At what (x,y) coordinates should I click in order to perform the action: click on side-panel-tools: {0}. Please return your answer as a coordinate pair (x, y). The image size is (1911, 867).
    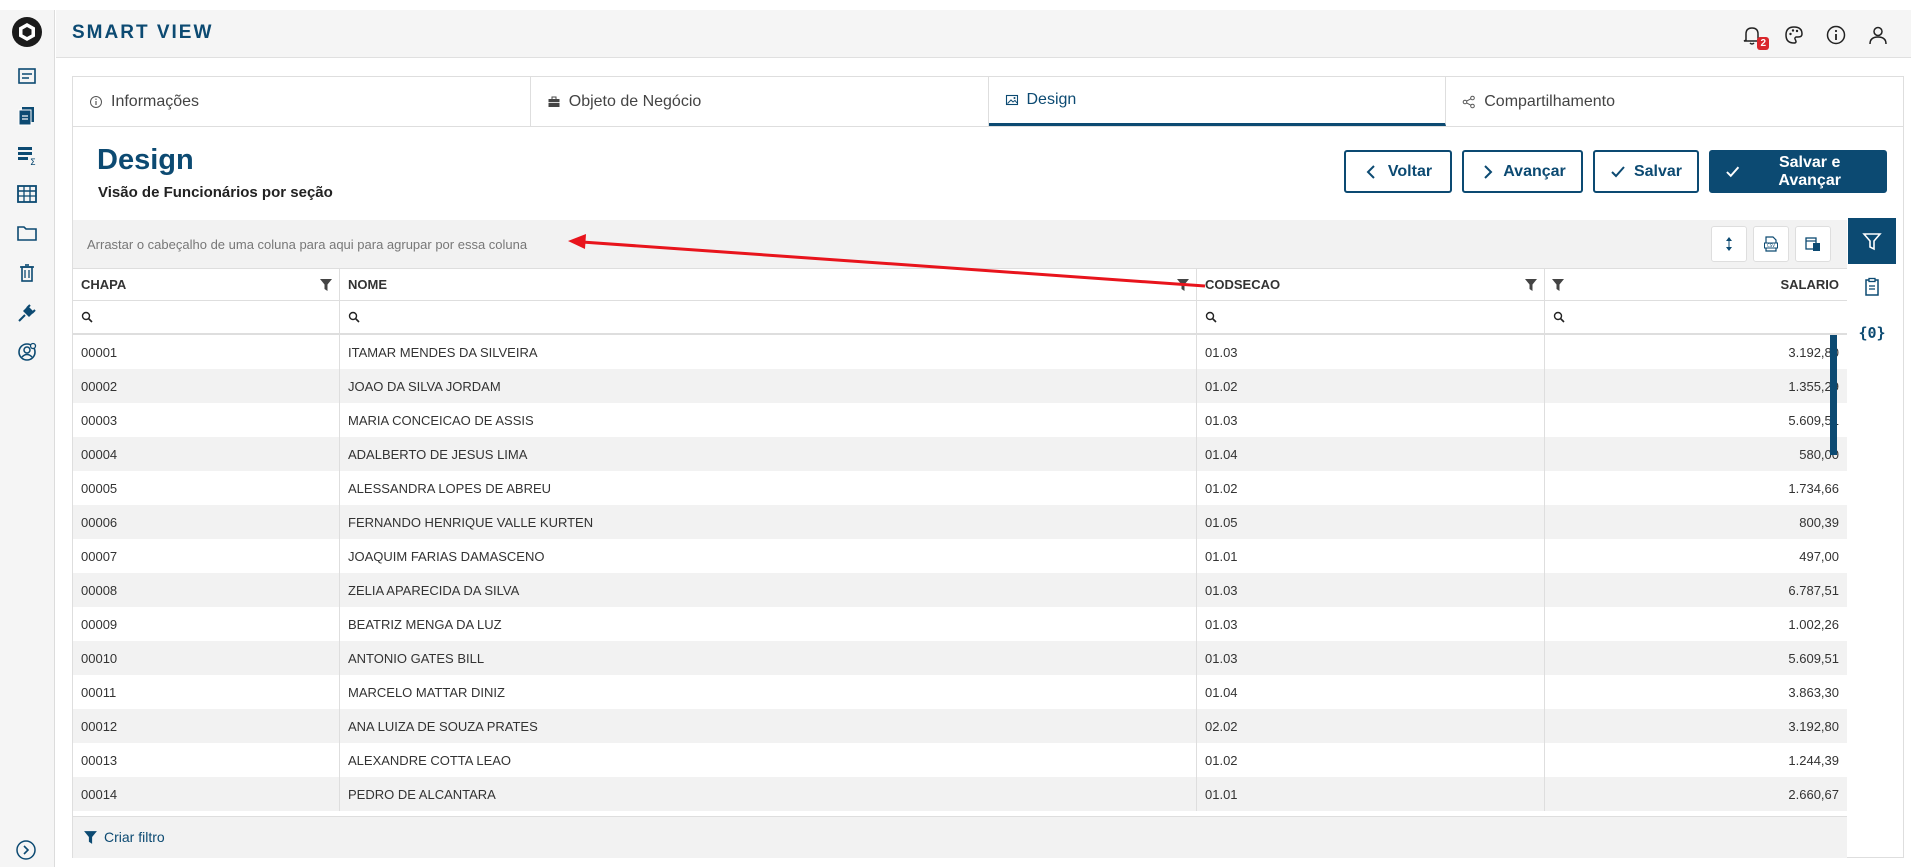
    Looking at the image, I should click on (1875, 292).